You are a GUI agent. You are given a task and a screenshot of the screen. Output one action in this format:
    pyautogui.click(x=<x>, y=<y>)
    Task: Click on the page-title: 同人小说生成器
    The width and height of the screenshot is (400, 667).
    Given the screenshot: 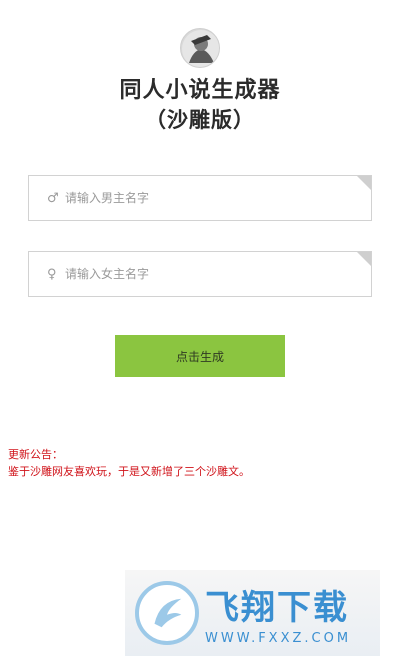 What is the action you would take?
    pyautogui.click(x=200, y=90)
    